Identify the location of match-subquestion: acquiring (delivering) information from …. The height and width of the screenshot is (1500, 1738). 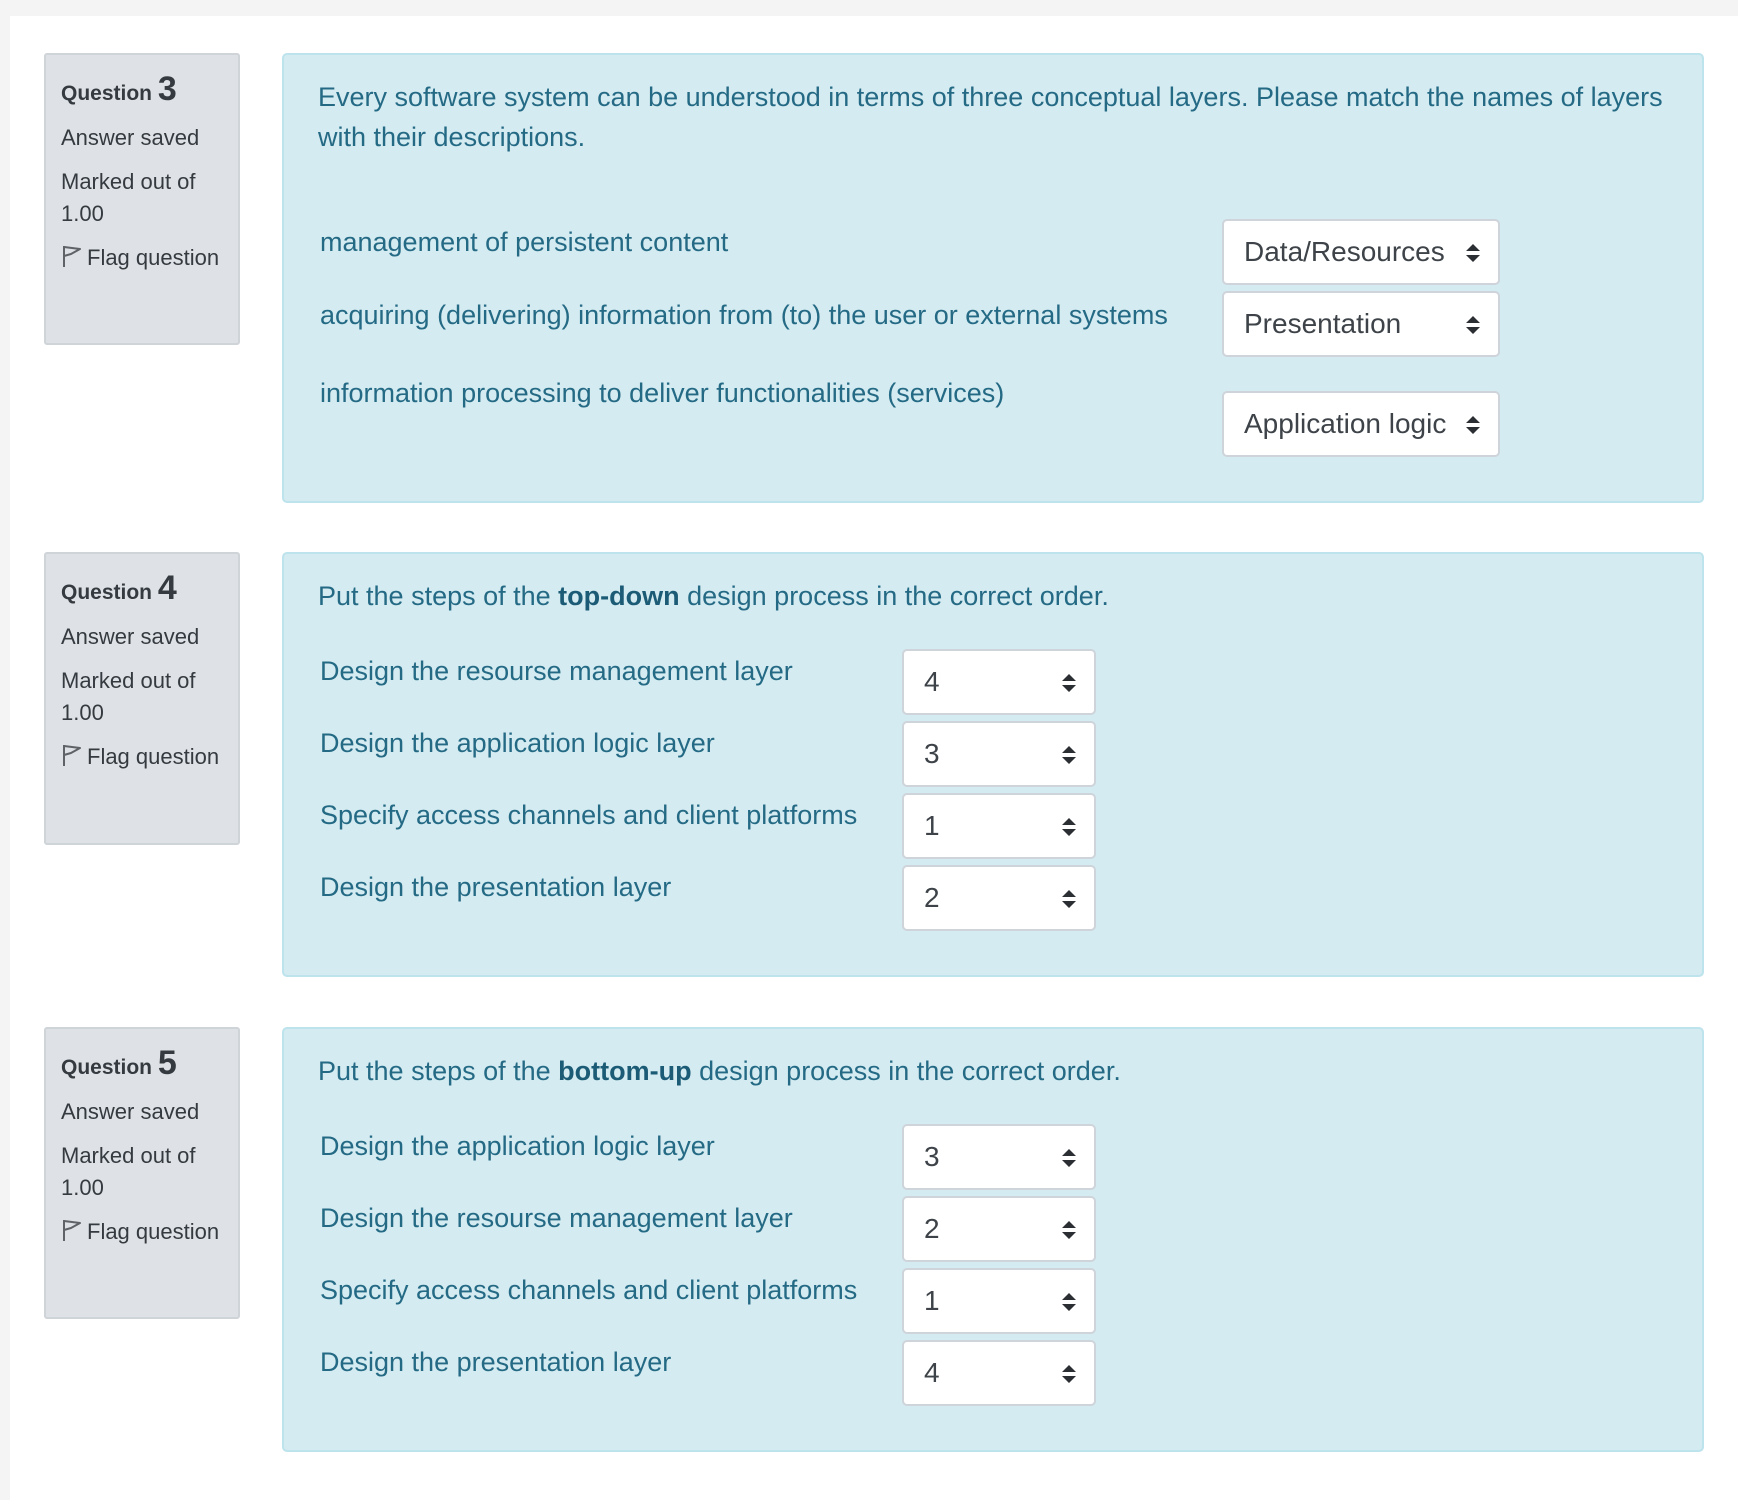
(744, 315).